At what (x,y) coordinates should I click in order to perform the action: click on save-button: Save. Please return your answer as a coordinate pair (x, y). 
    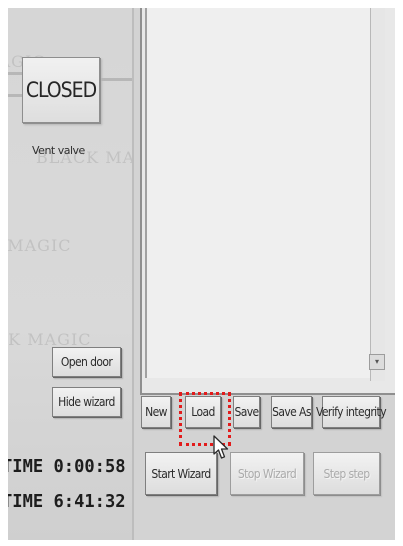
    Looking at the image, I should click on (246, 412).